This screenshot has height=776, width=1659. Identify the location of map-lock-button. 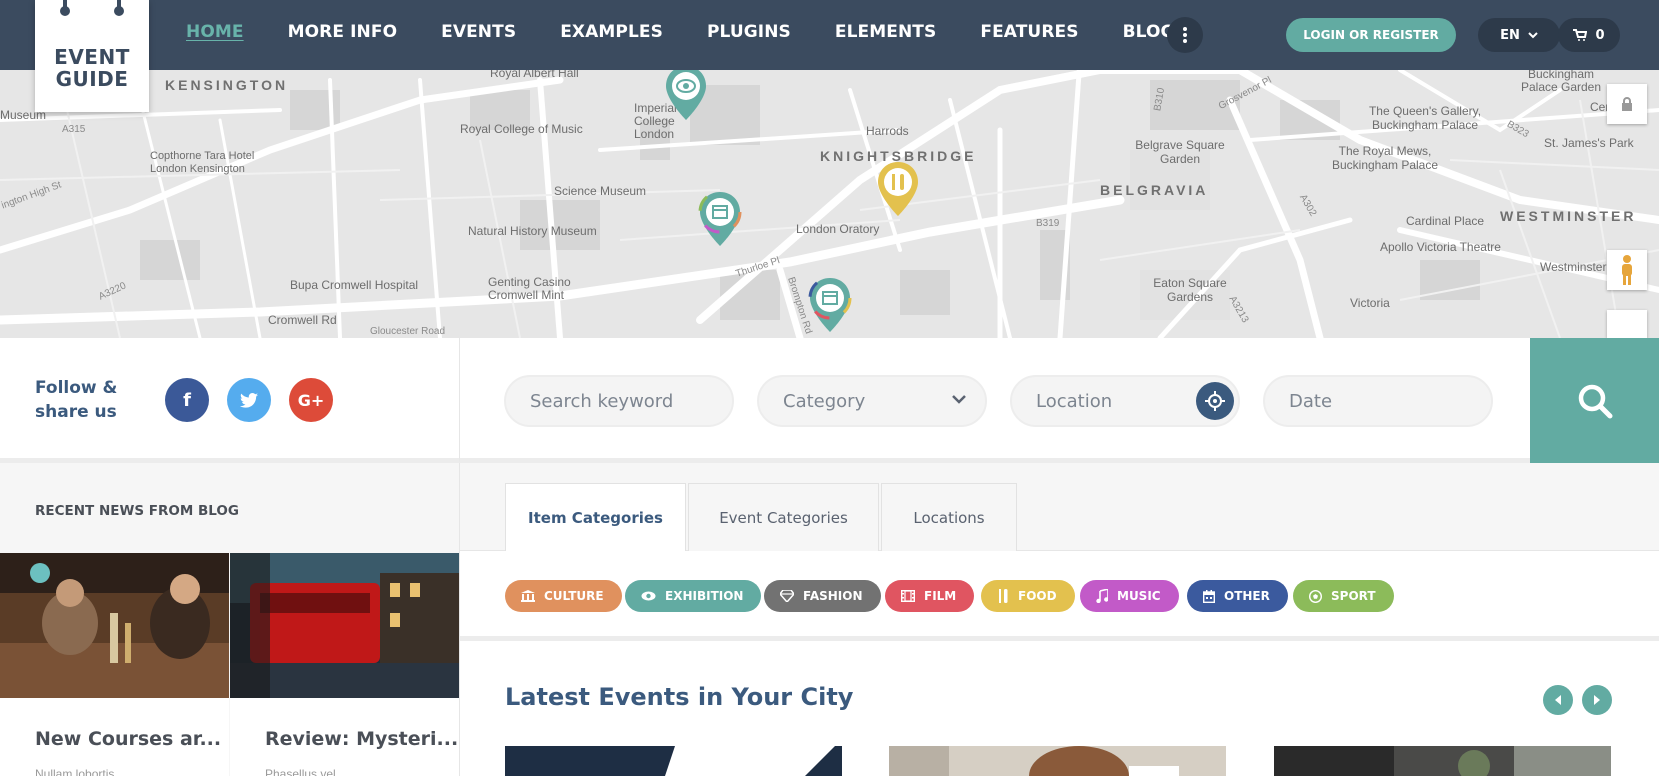
(1627, 104).